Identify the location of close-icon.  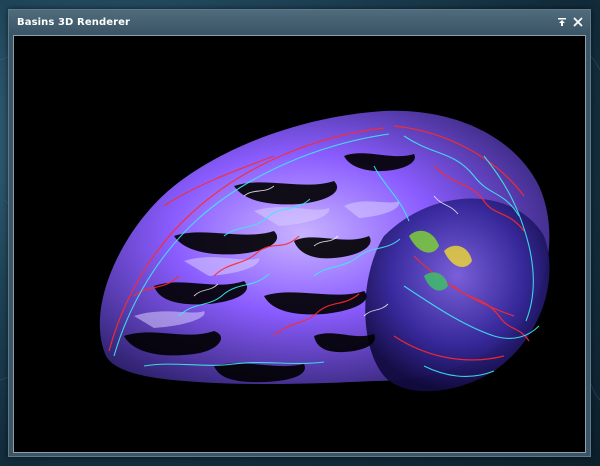
(578, 22).